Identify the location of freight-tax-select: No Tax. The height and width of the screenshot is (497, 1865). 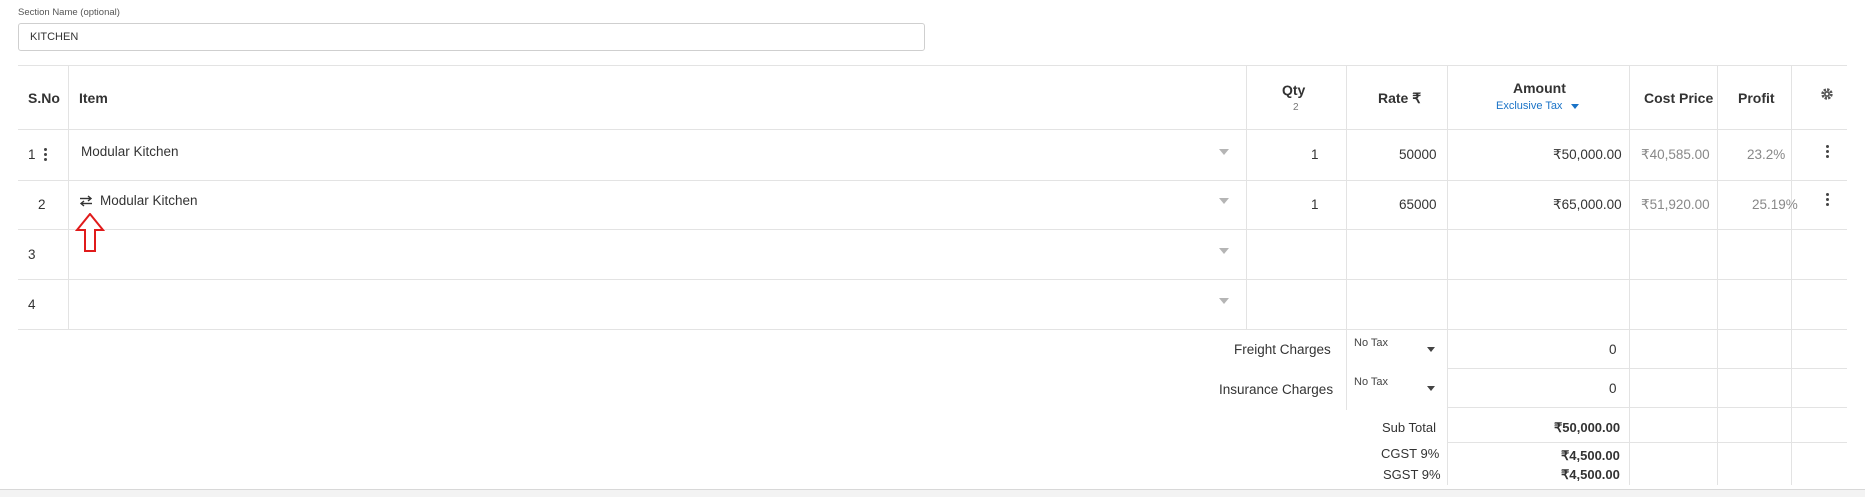
(1371, 343).